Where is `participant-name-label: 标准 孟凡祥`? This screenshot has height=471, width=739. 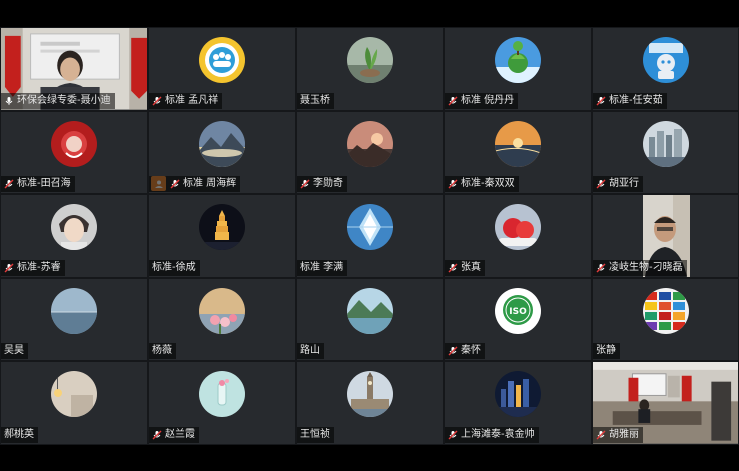 participant-name-label: 标准 孟凡祥 is located at coordinates (186, 100).